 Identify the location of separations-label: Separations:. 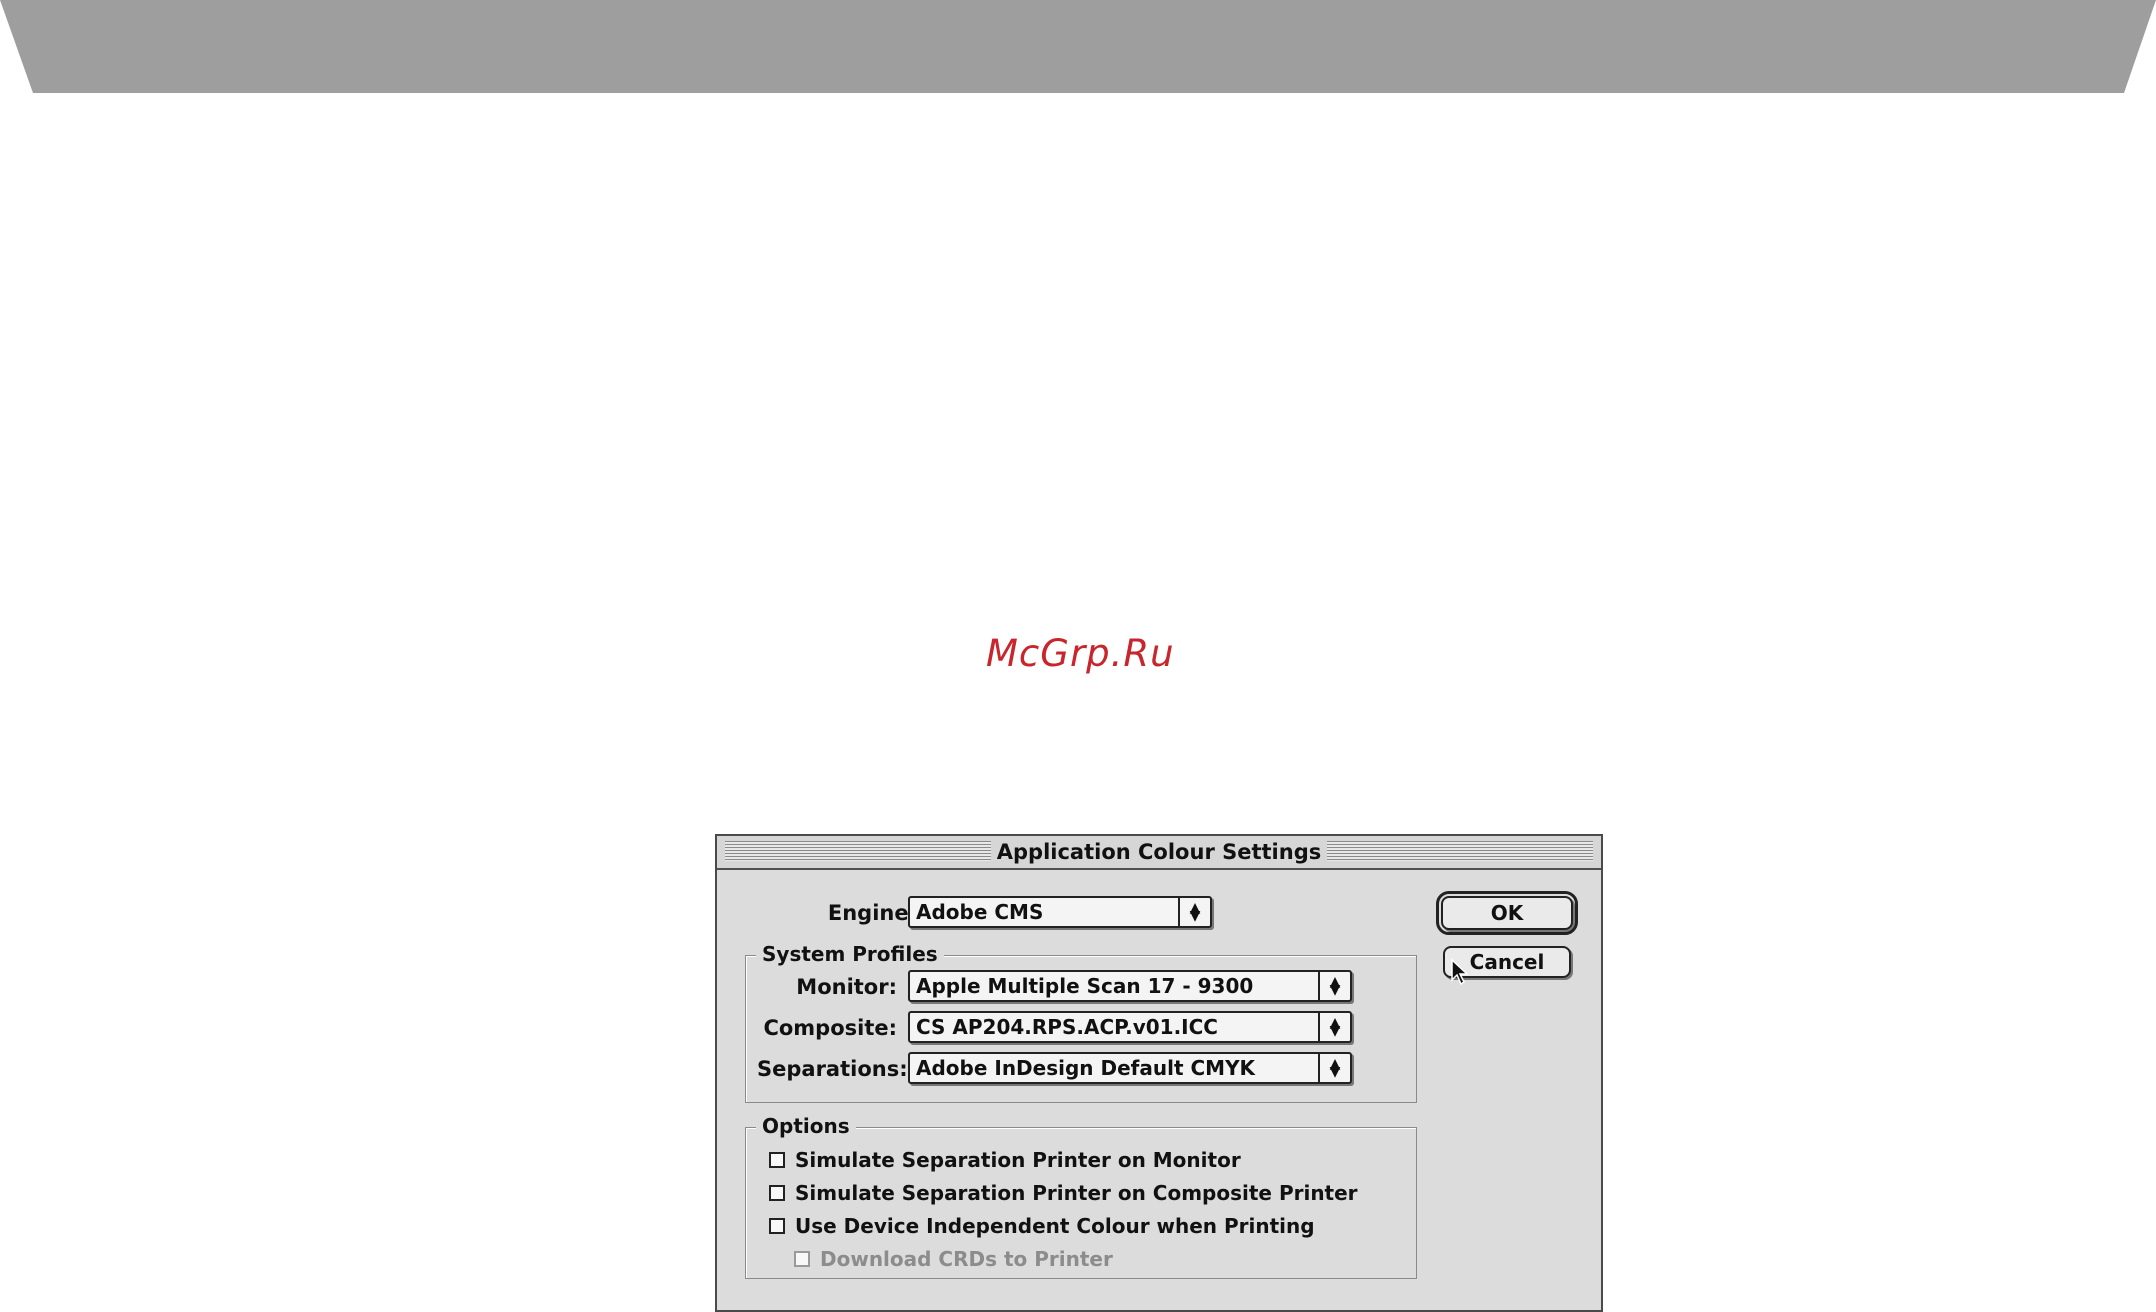
(832, 1069).